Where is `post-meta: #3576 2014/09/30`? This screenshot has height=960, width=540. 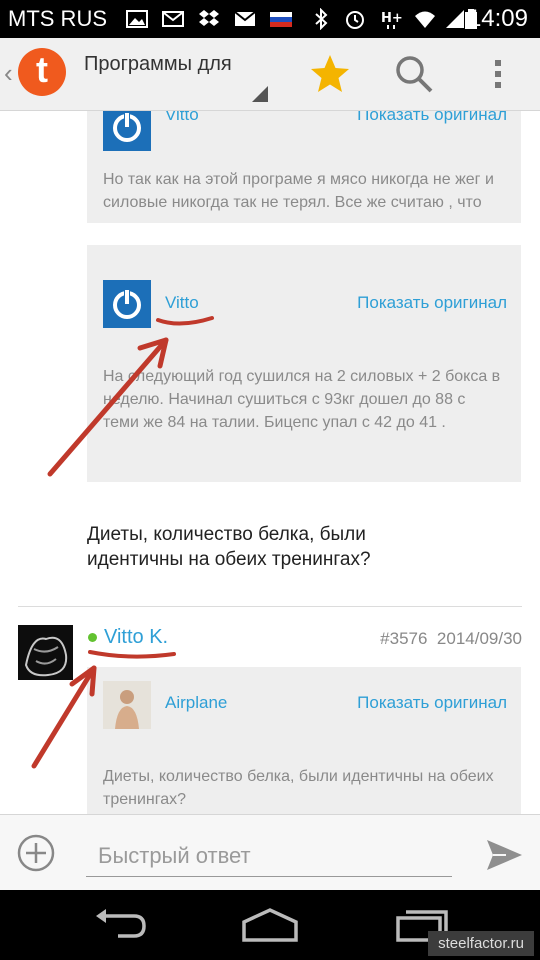 post-meta: #3576 2014/09/30 is located at coordinates (451, 639).